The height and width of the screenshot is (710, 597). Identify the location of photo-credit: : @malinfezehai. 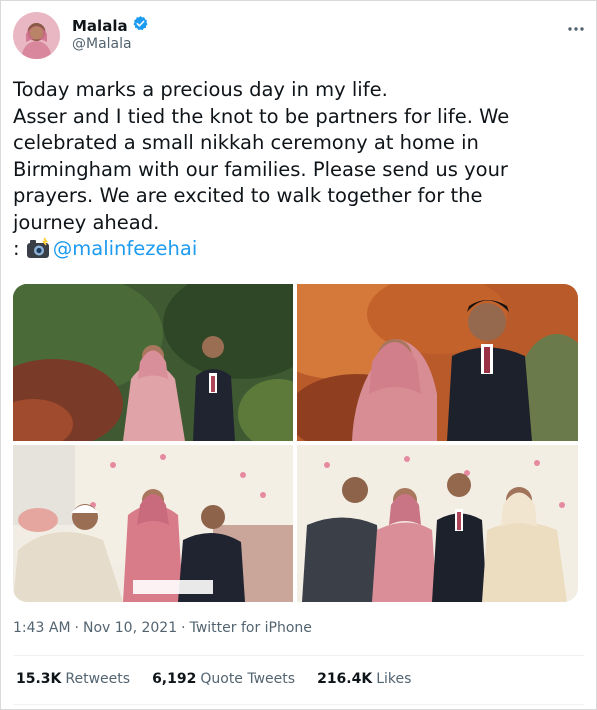
(105, 248).